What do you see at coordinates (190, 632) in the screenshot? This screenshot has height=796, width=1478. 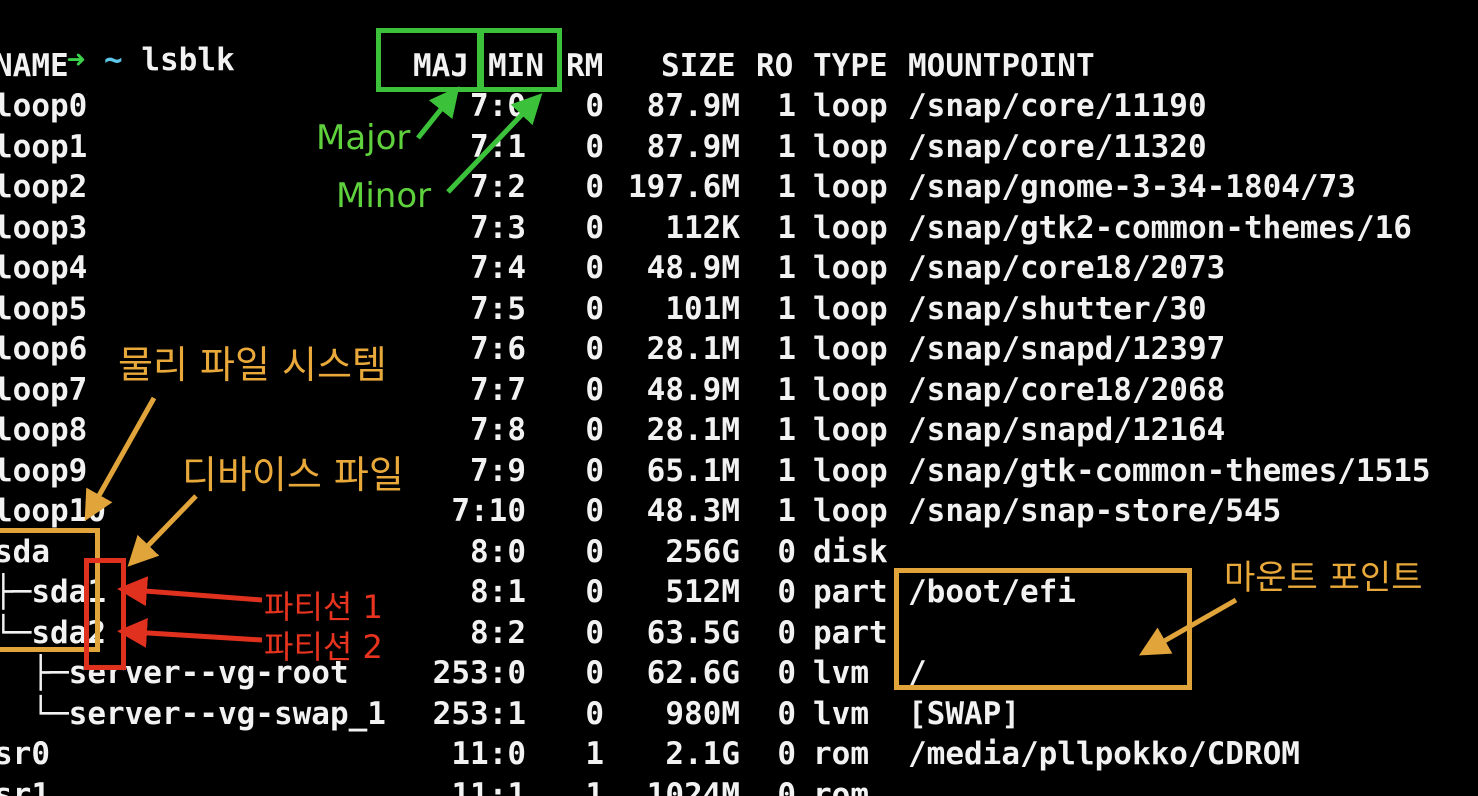 I see `partition2-arrow` at bounding box center [190, 632].